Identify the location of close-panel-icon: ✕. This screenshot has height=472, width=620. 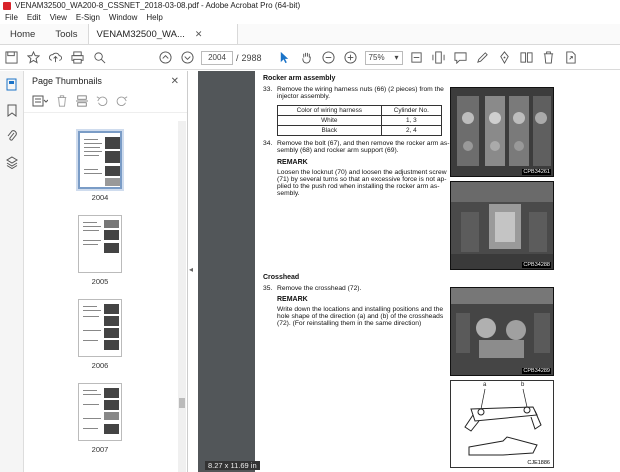
(175, 81).